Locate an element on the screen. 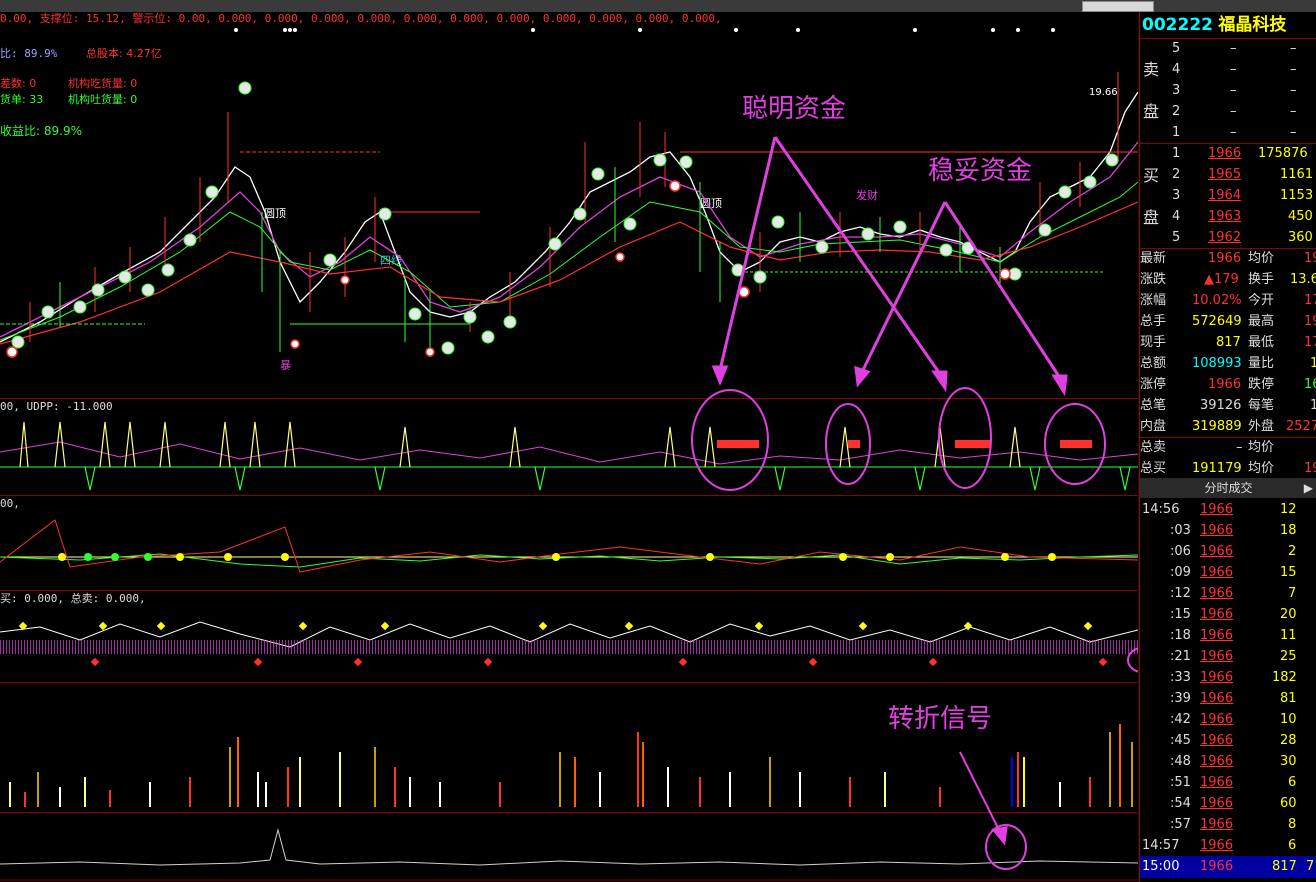 This screenshot has width=1316, height=882. quote-row-trades: 总笔 39126 每笔 1 is located at coordinates (1228, 405).